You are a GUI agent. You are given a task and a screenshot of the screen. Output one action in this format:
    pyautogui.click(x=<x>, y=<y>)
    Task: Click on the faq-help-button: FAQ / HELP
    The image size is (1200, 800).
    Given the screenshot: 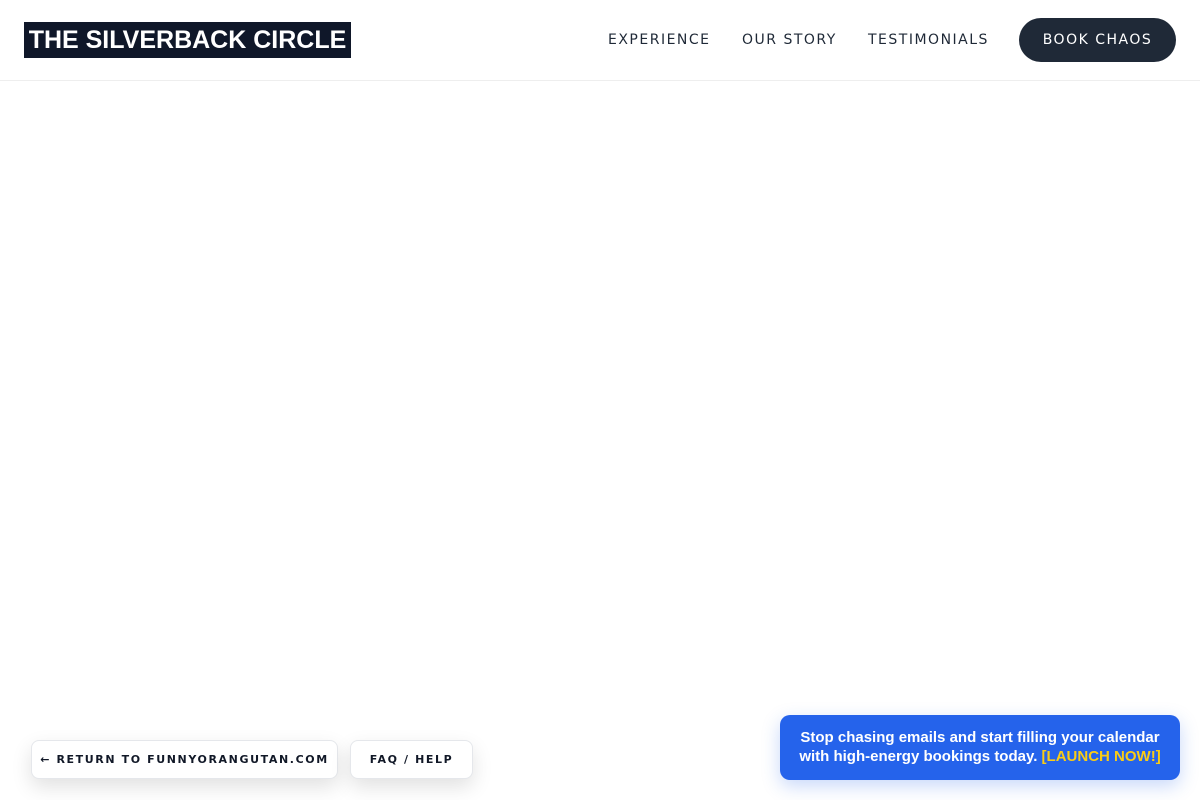 What is the action you would take?
    pyautogui.click(x=411, y=759)
    